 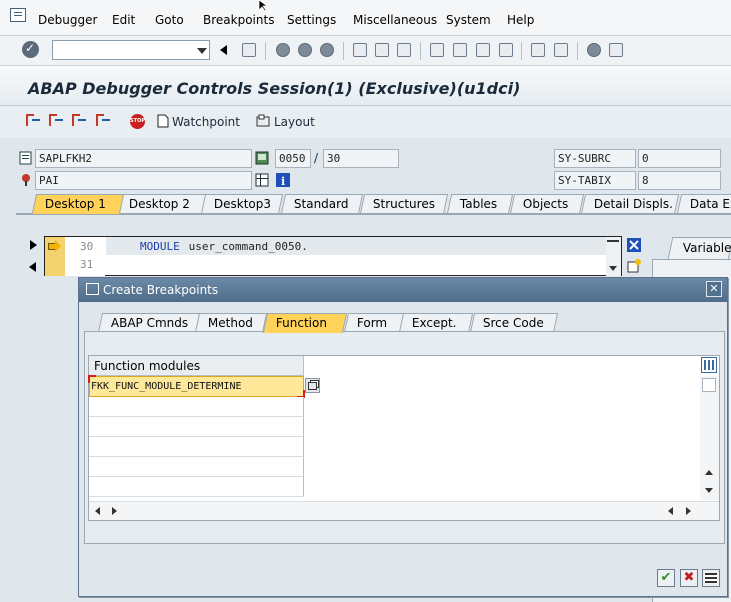 I want to click on table-icon, so click(x=262, y=180).